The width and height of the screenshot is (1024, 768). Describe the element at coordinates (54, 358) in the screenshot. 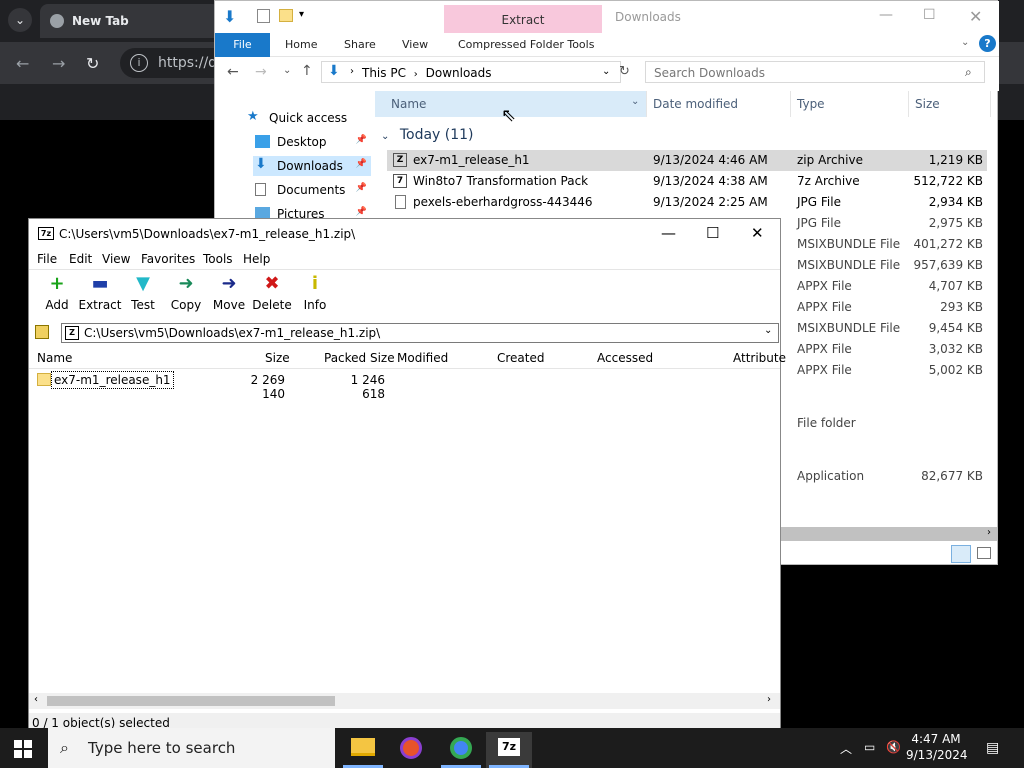

I see `column-name: Name` at that location.